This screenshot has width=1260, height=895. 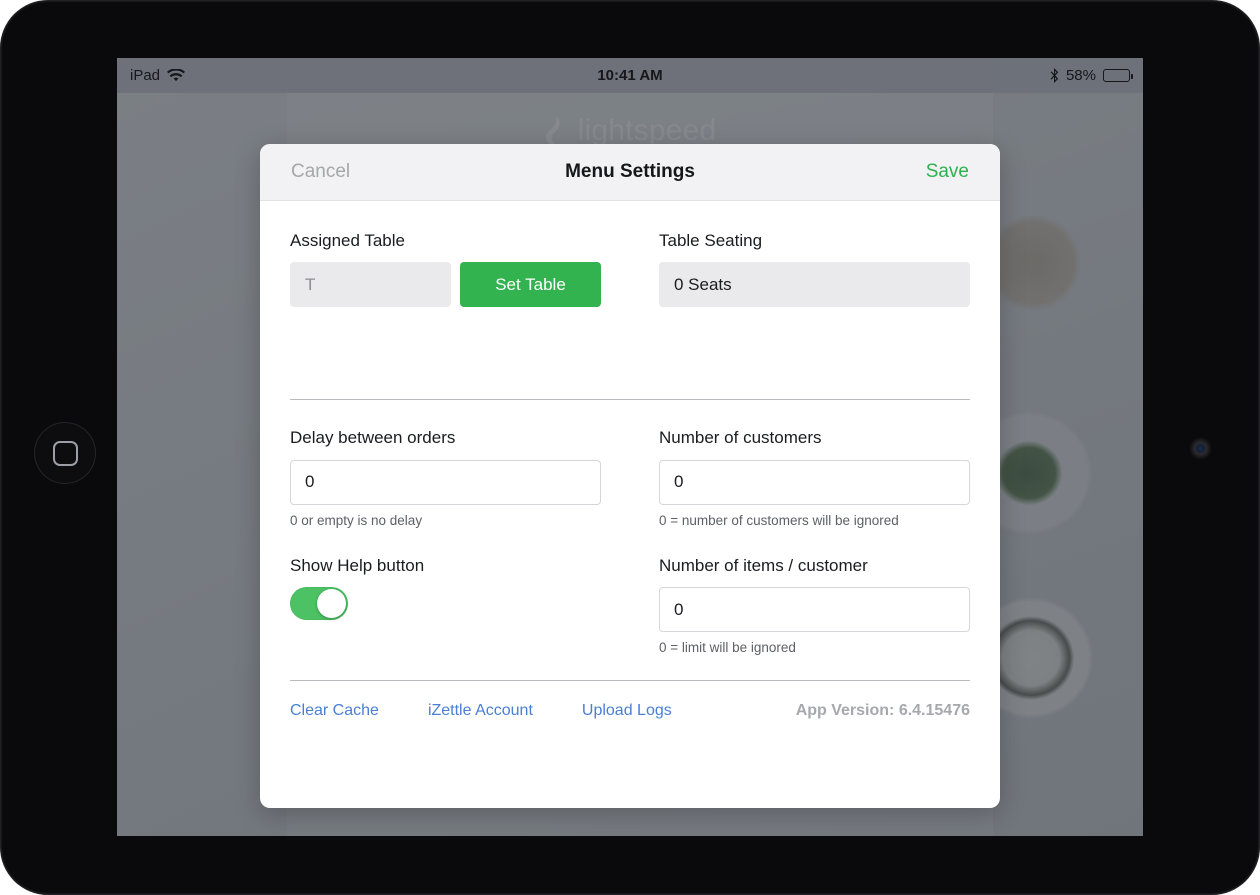 What do you see at coordinates (814, 610) in the screenshot?
I see `items-per-customer-input: 0` at bounding box center [814, 610].